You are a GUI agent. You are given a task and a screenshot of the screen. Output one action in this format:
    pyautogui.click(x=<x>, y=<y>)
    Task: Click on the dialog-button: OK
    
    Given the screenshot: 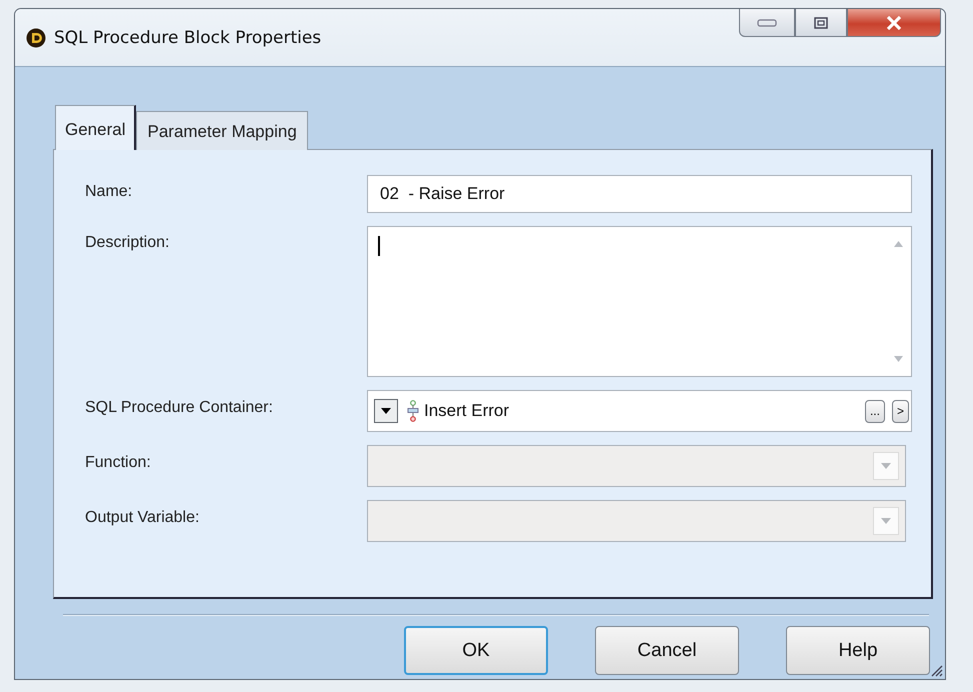 What is the action you would take?
    pyautogui.click(x=476, y=650)
    